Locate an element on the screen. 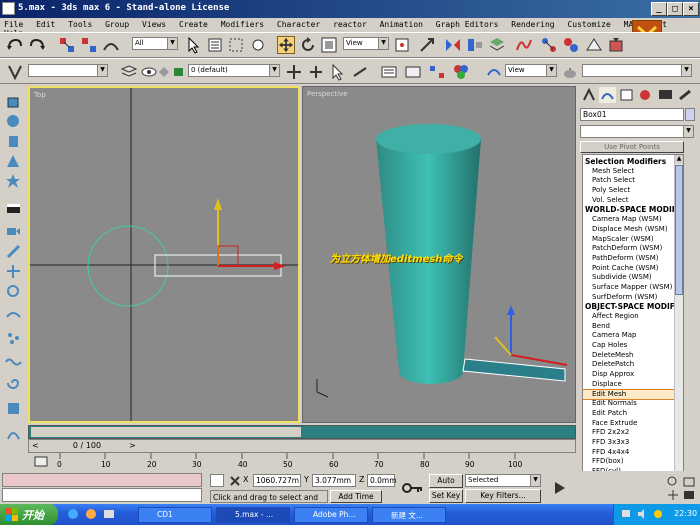 This screenshot has width=700, height=525. ie-icon is located at coordinates (73, 514).